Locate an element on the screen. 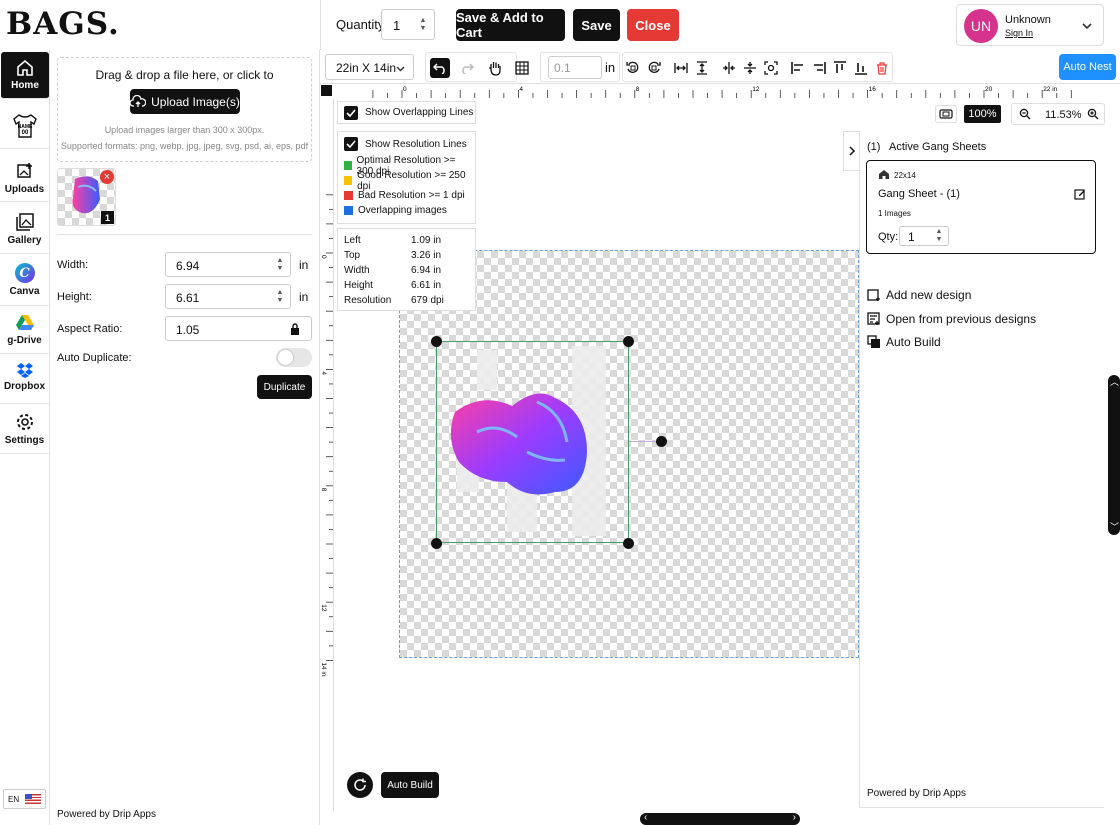  redo-icon is located at coordinates (467, 68).